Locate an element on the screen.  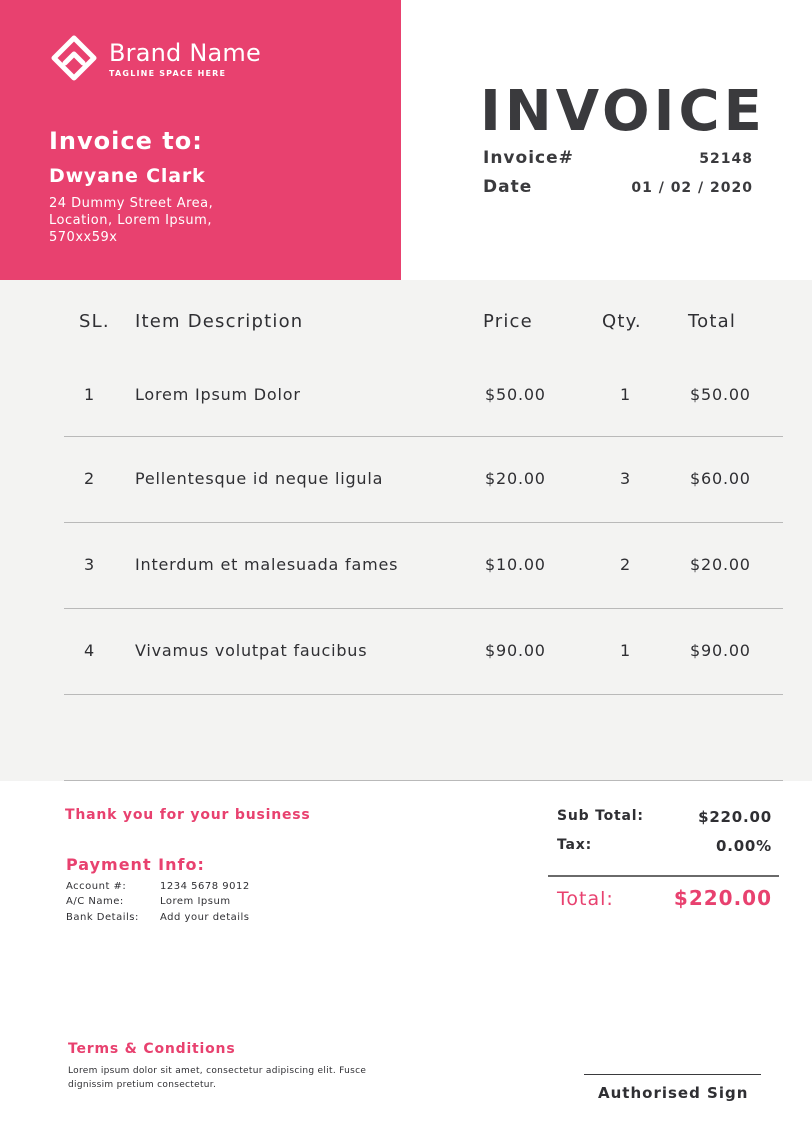
row-qty: 2 is located at coordinates (625, 564).